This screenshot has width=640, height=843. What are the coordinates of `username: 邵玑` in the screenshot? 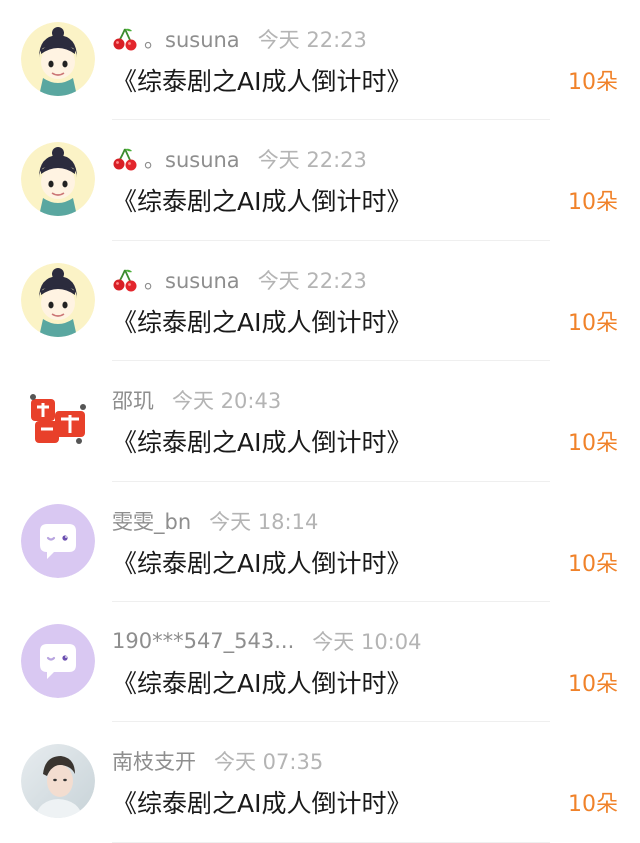 It's located at (133, 400).